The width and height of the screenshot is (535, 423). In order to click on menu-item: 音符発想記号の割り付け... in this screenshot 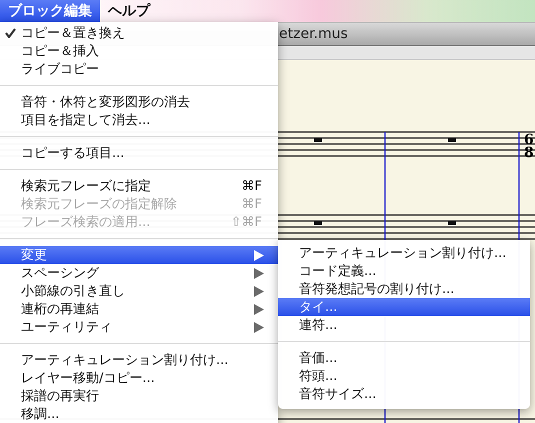, I will do `click(404, 289)`.